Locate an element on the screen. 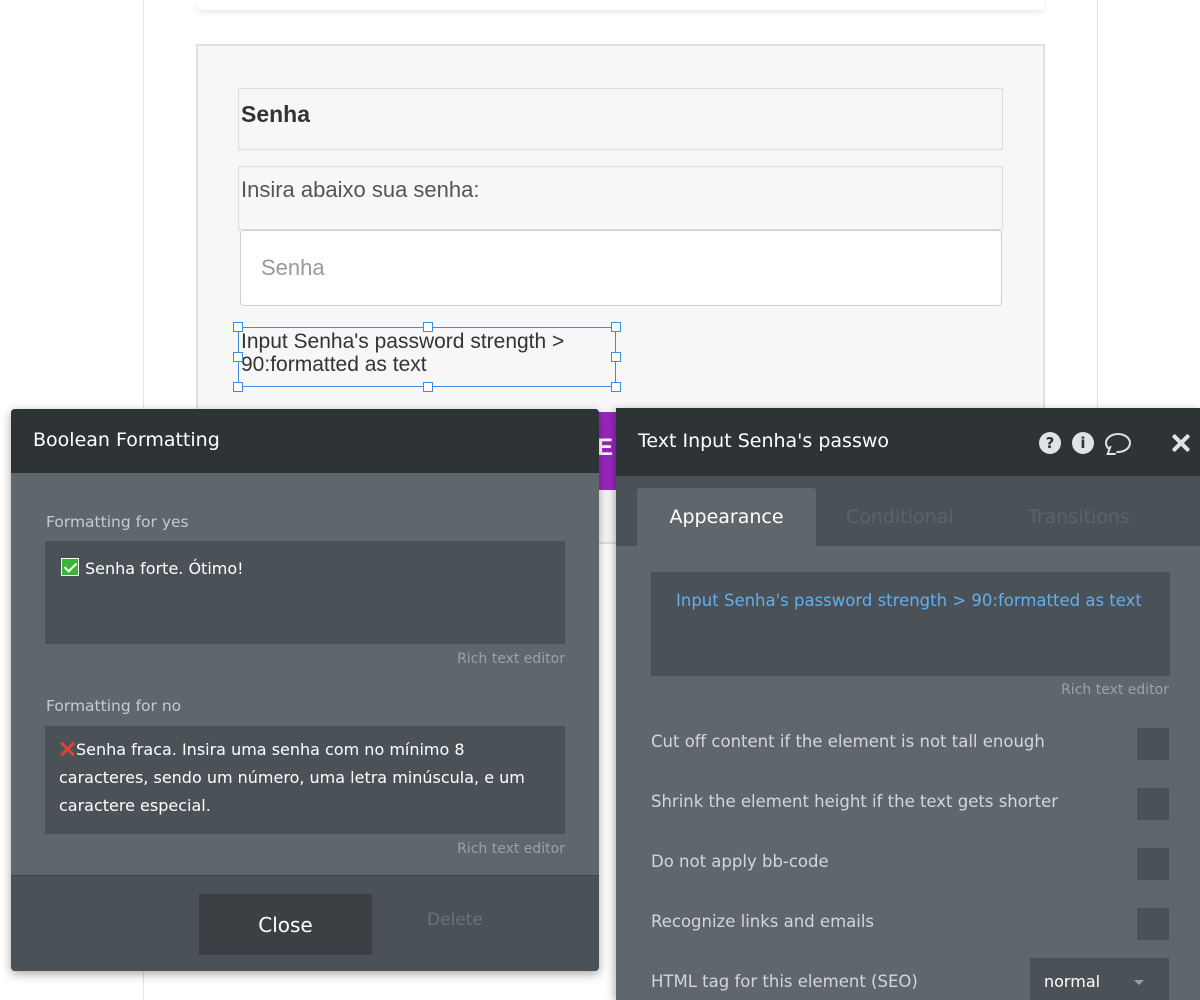 The height and width of the screenshot is (1000, 1200). title-text: Senha is located at coordinates (276, 114).